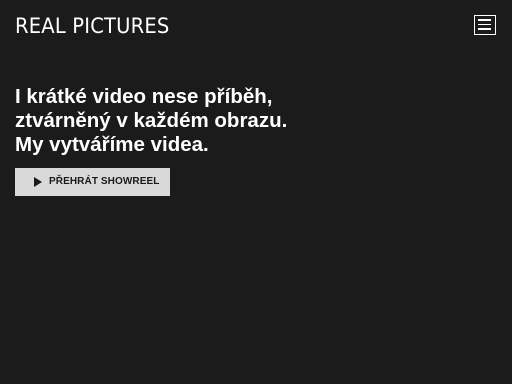 This screenshot has height=384, width=512. I want to click on play-icon, so click(38, 182).